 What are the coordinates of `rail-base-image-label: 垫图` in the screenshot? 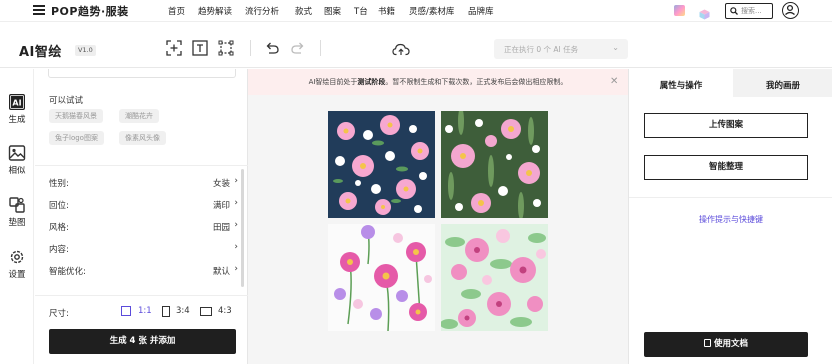 It's located at (17, 223).